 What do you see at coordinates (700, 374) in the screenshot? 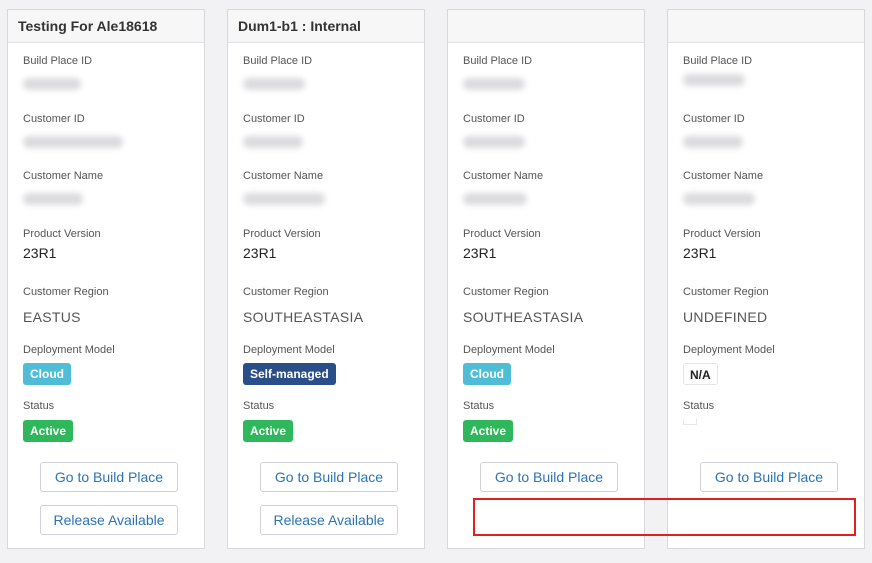
I see `deployment-model-badge: N/A` at bounding box center [700, 374].